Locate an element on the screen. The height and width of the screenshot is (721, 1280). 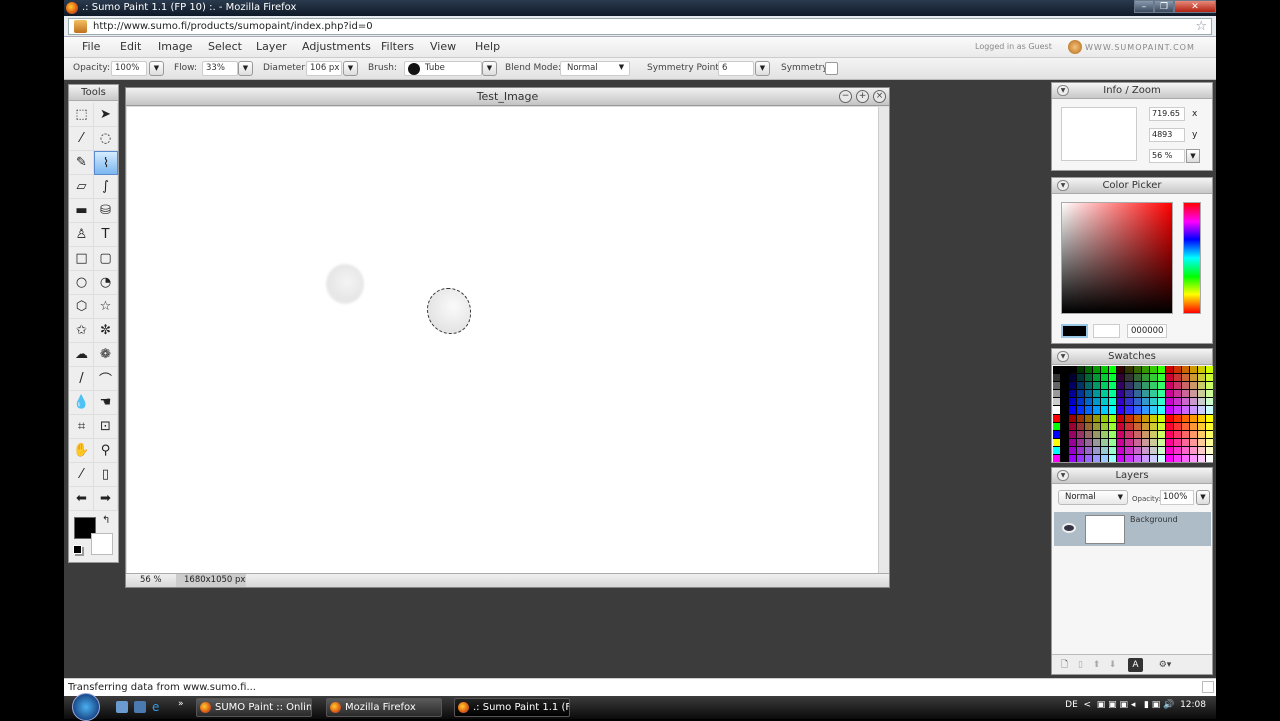
redo-arrow-icon: ➡ is located at coordinates (106, 499).